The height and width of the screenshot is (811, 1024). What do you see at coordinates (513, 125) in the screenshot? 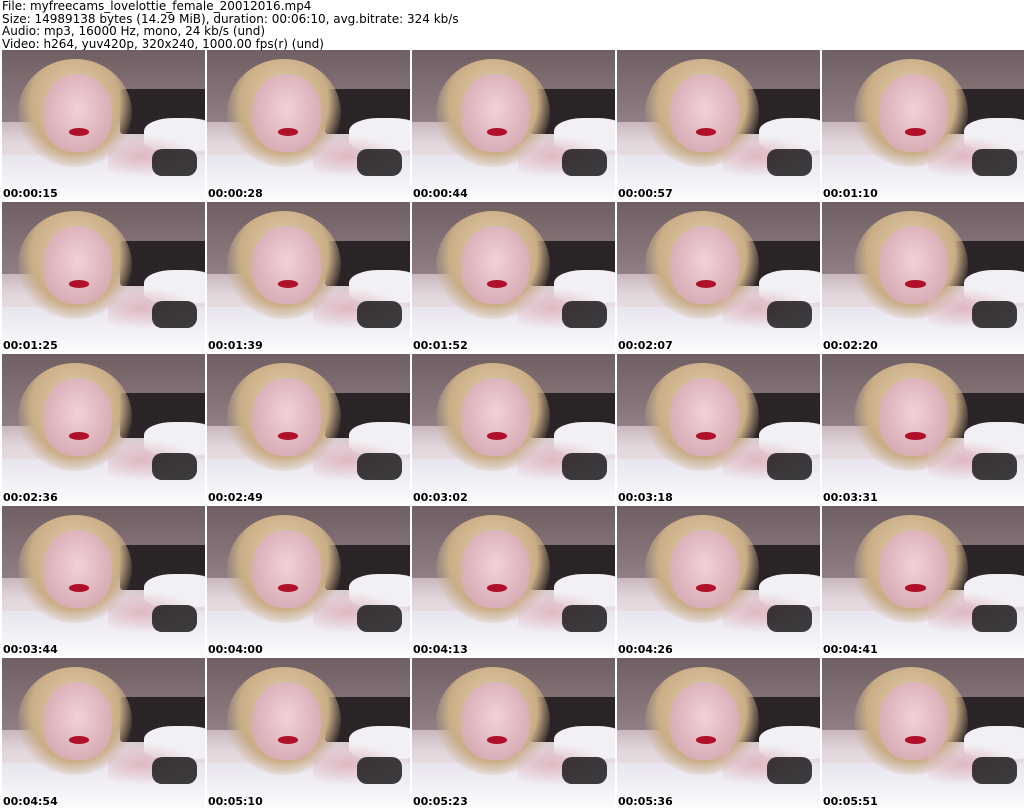
I see `video-frame-thumbnail: 00:00:44` at bounding box center [513, 125].